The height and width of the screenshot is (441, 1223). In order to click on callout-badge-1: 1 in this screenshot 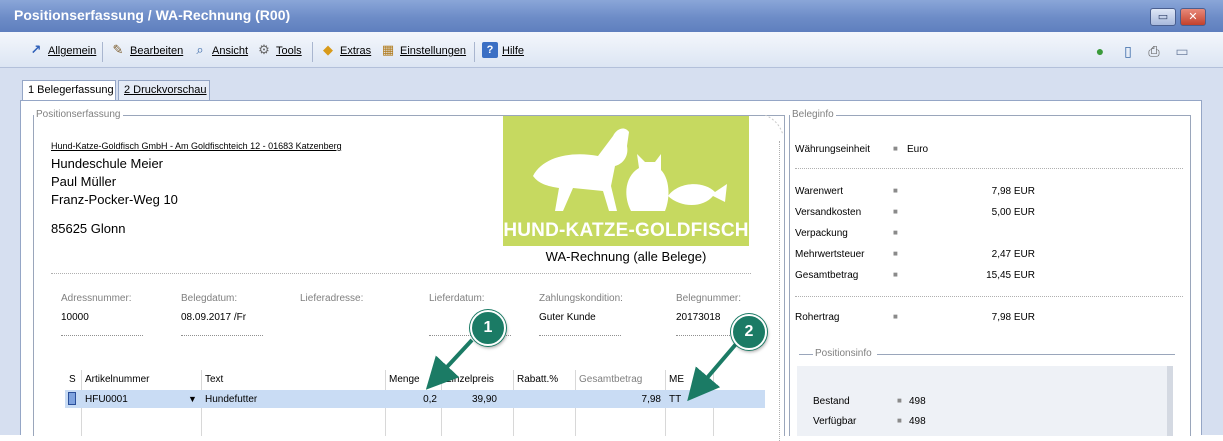, I will do `click(488, 328)`.